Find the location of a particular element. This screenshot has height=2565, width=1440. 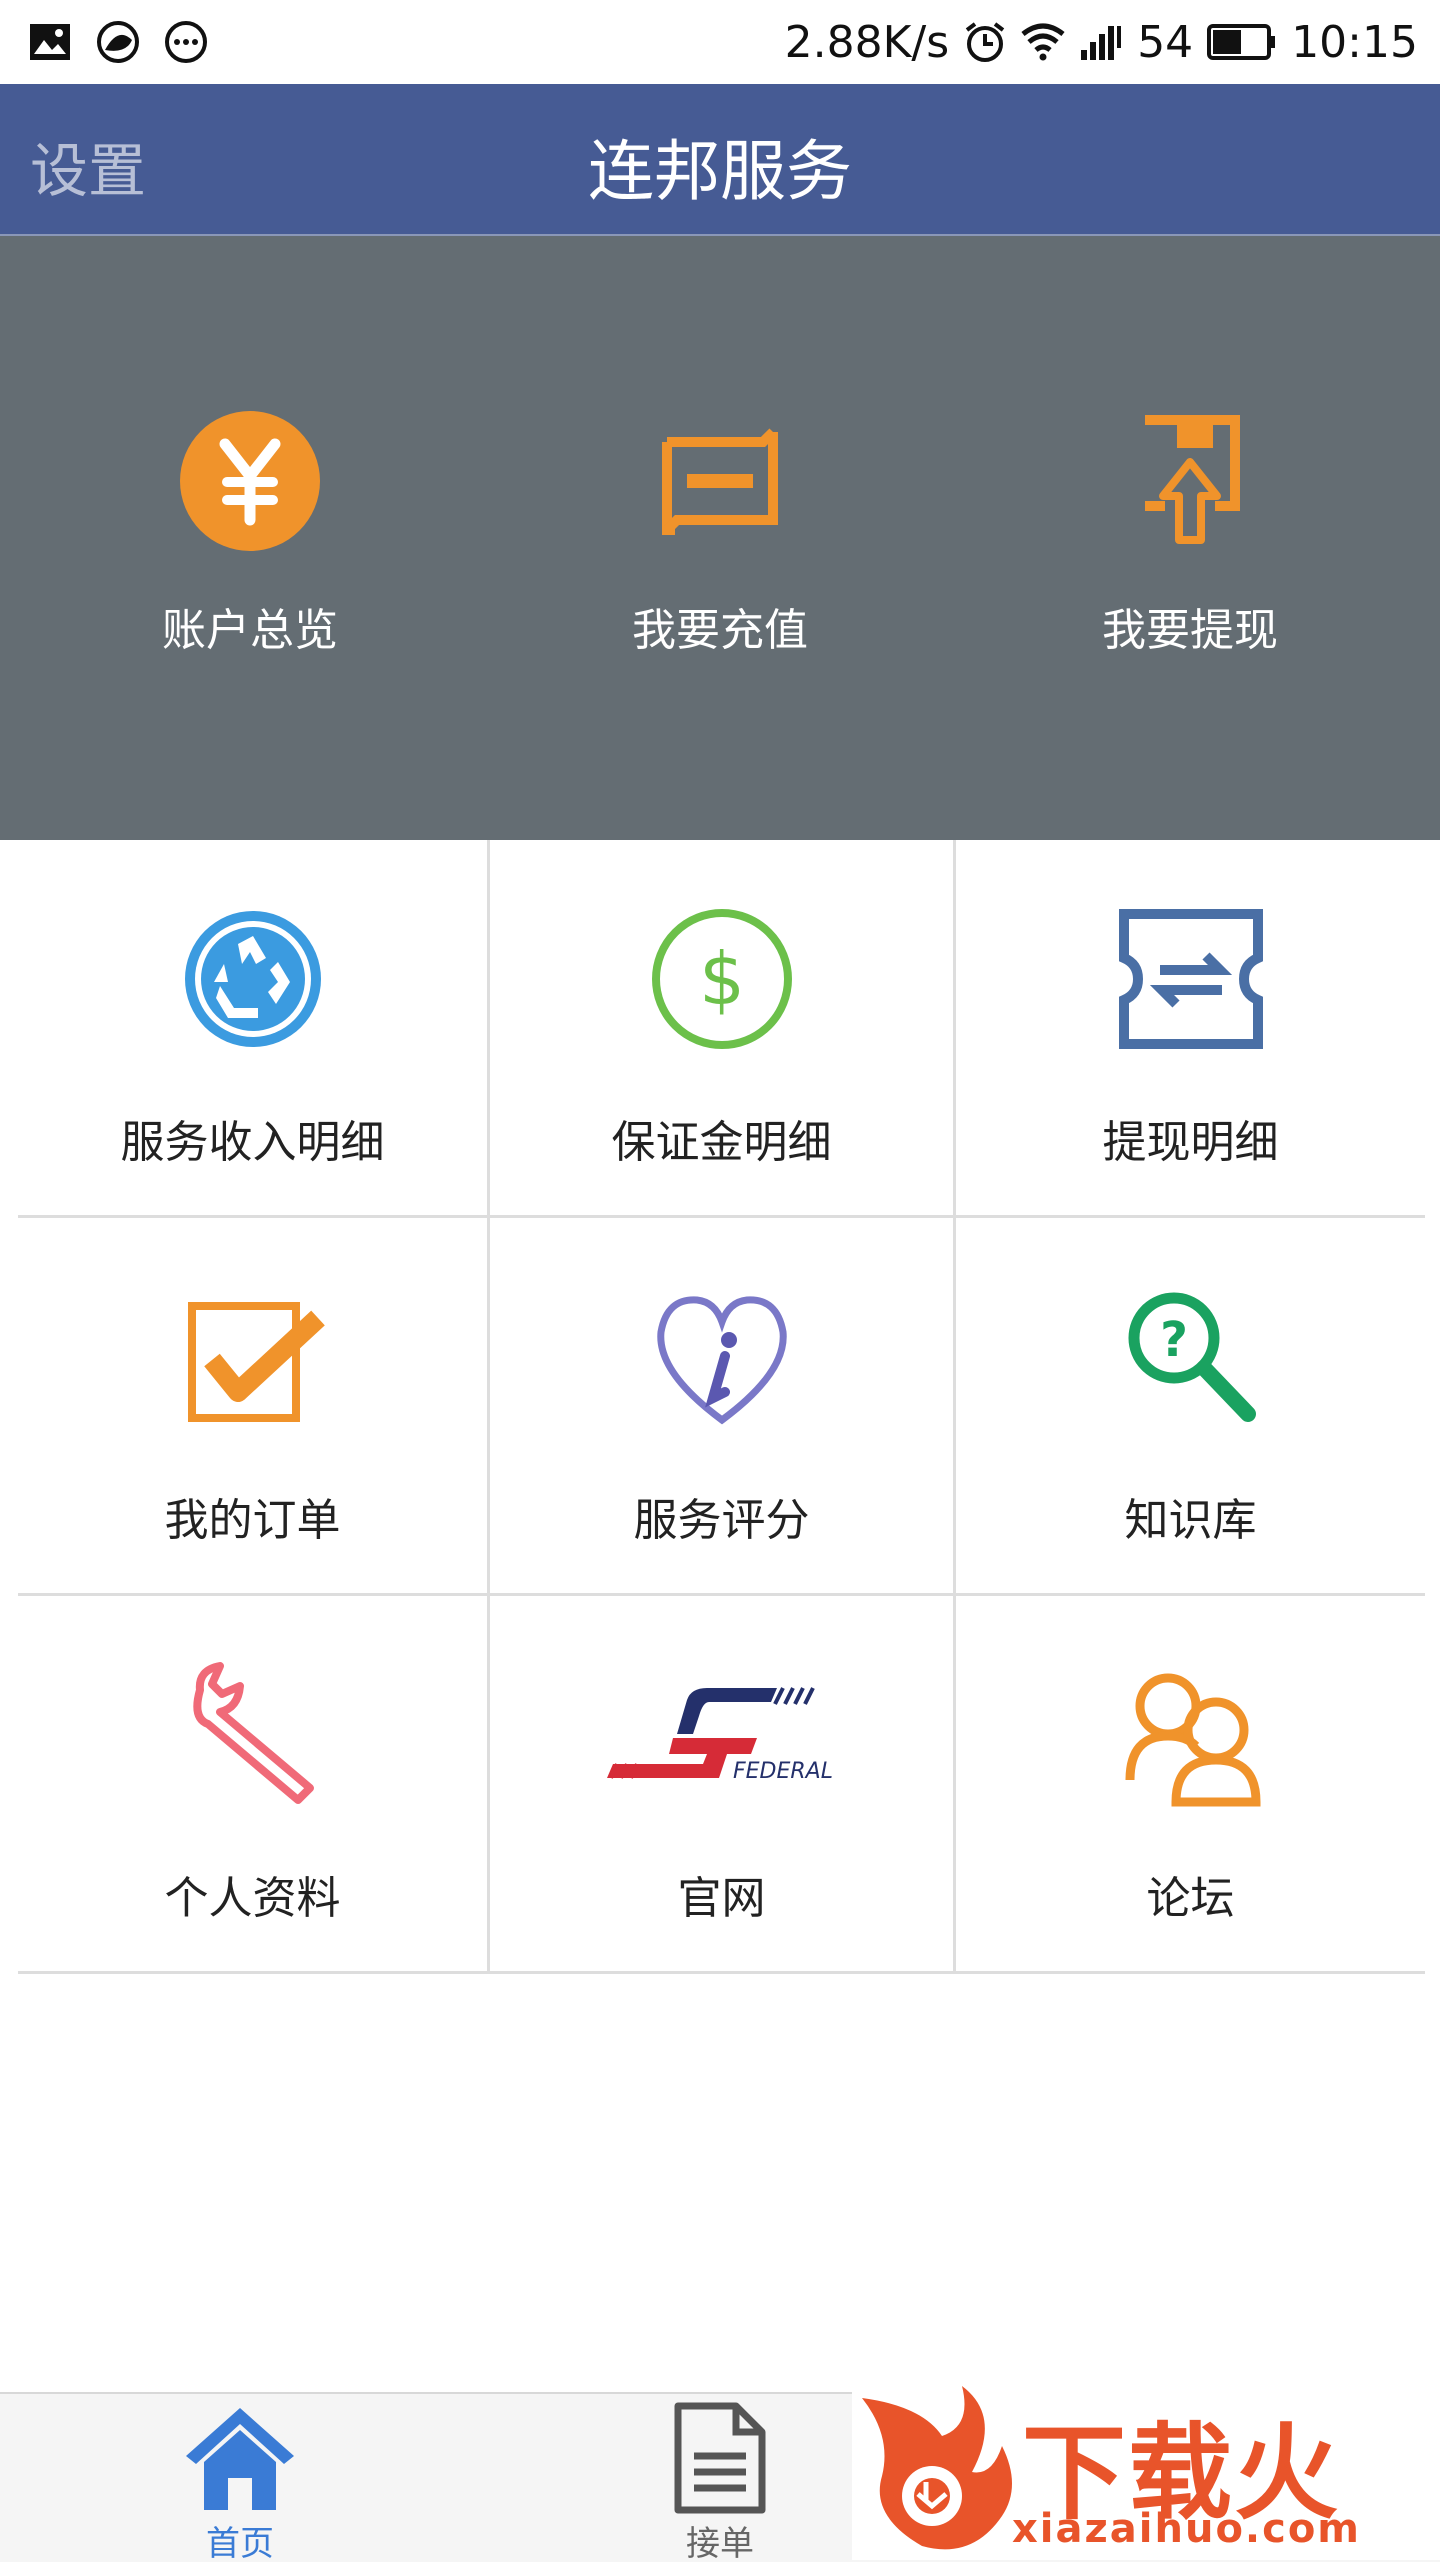

app-bar: 设置 连邦服务 is located at coordinates (720, 160).